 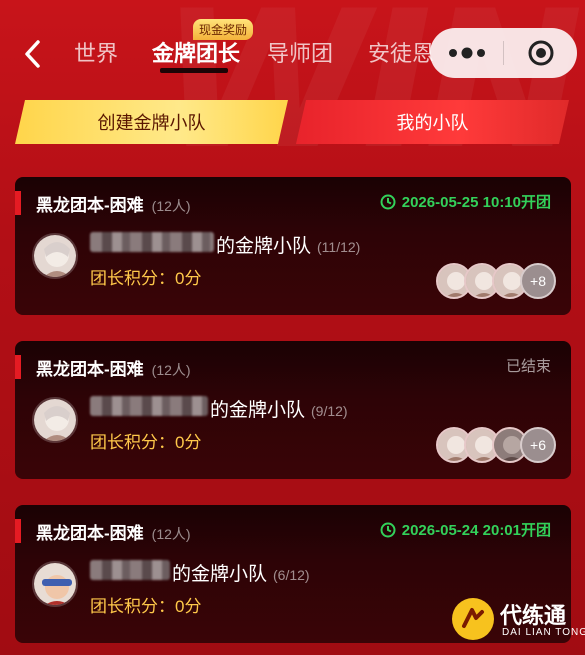 What do you see at coordinates (339, 247) in the screenshot?
I see `team-slots: (11/12)` at bounding box center [339, 247].